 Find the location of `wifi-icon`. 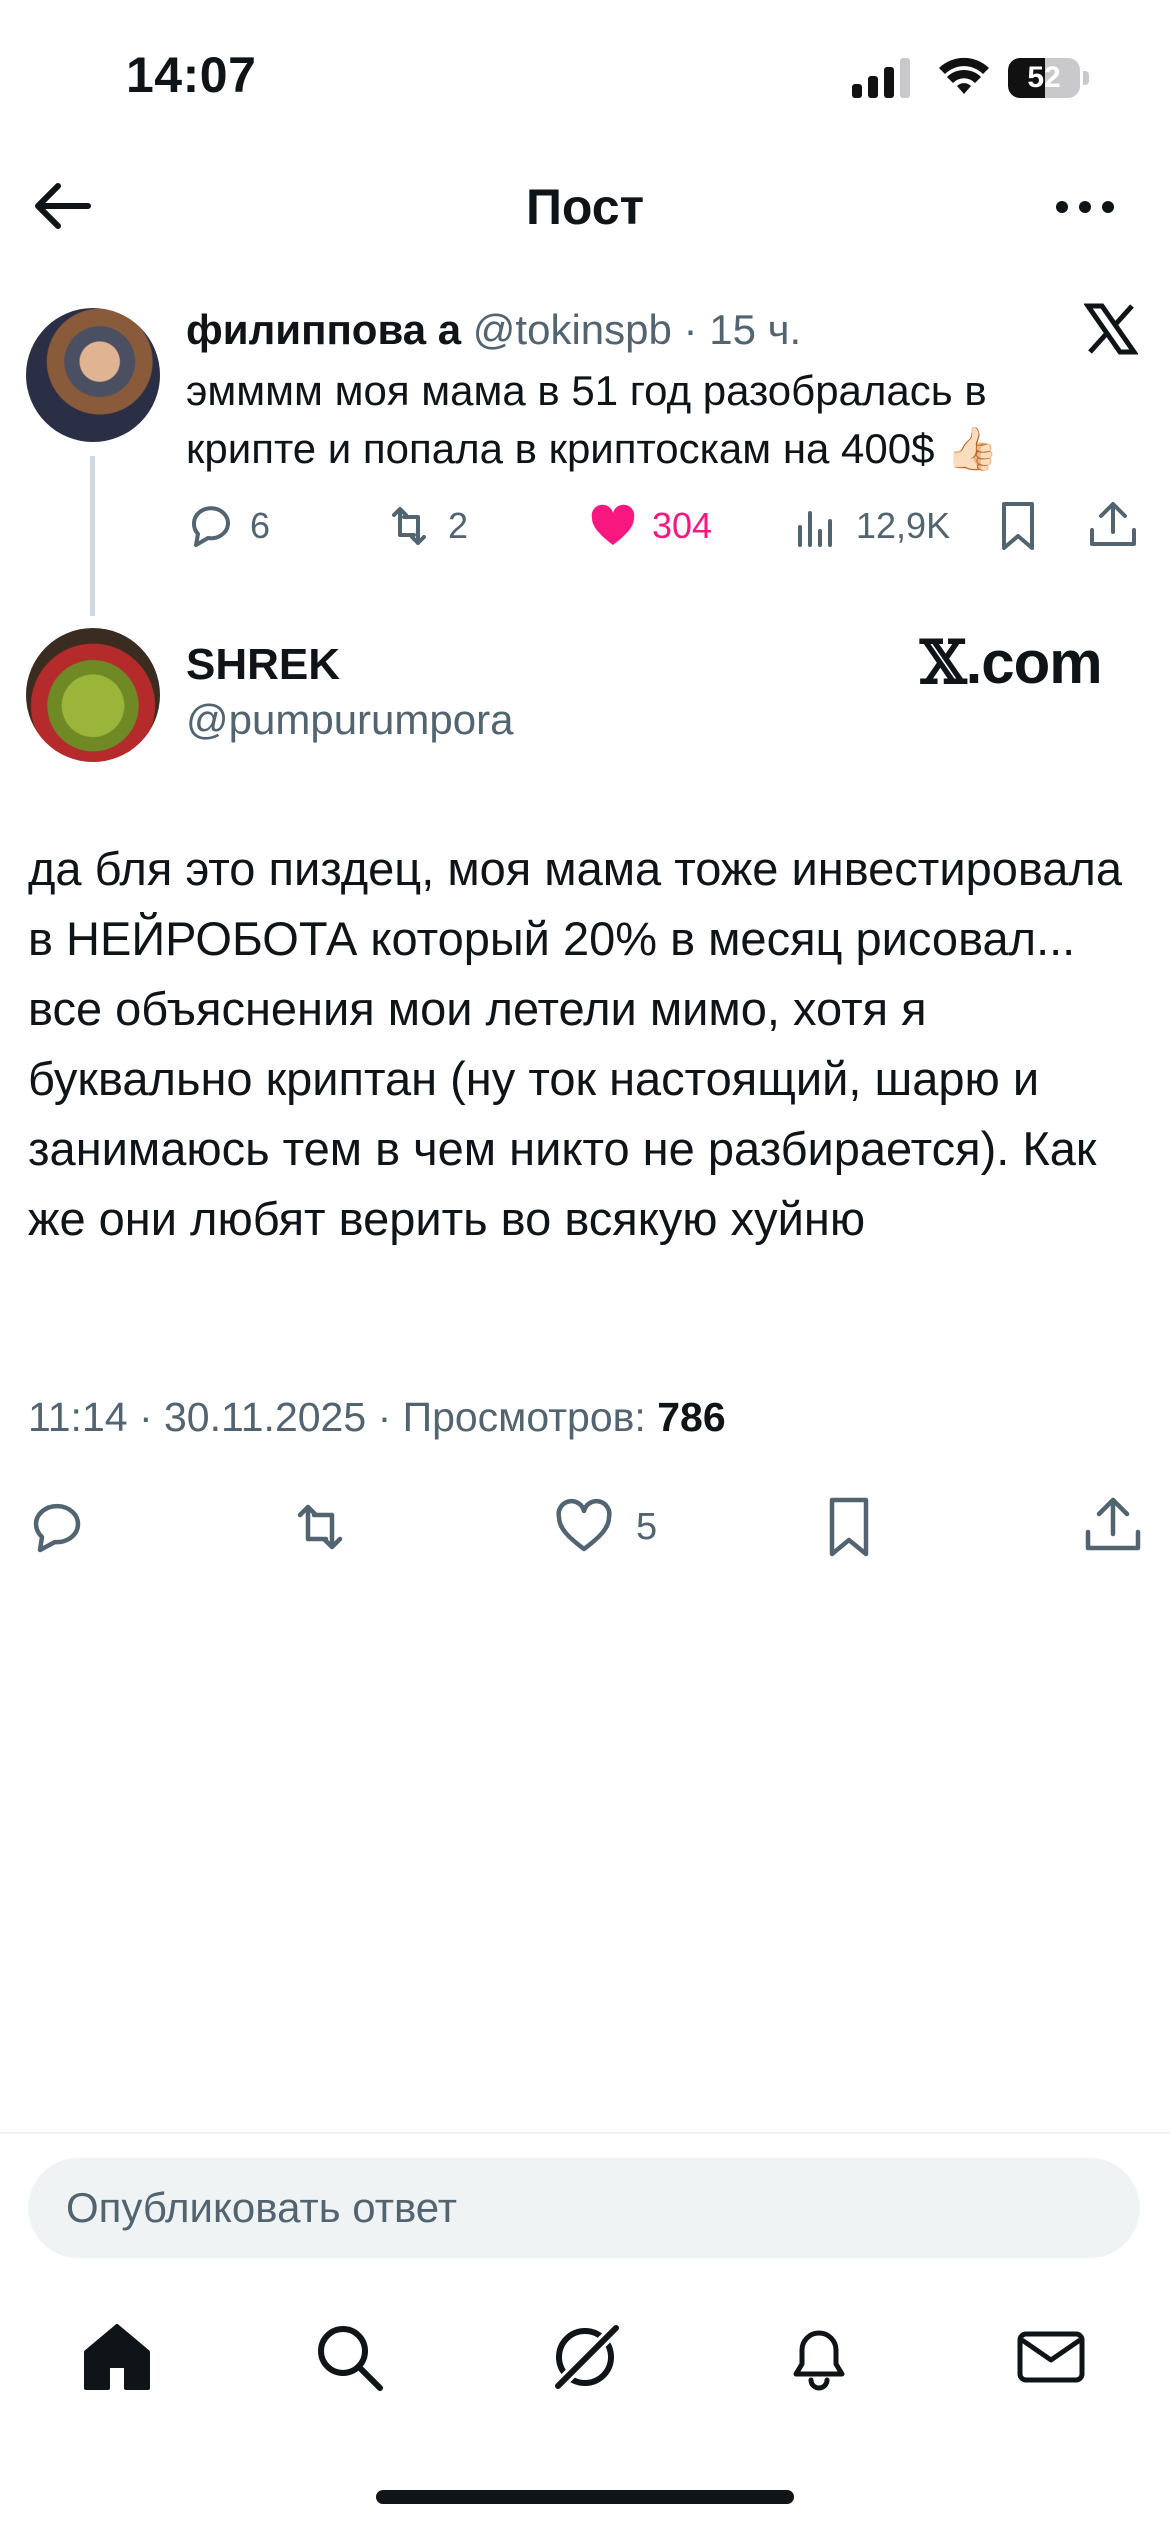

wifi-icon is located at coordinates (964, 75).